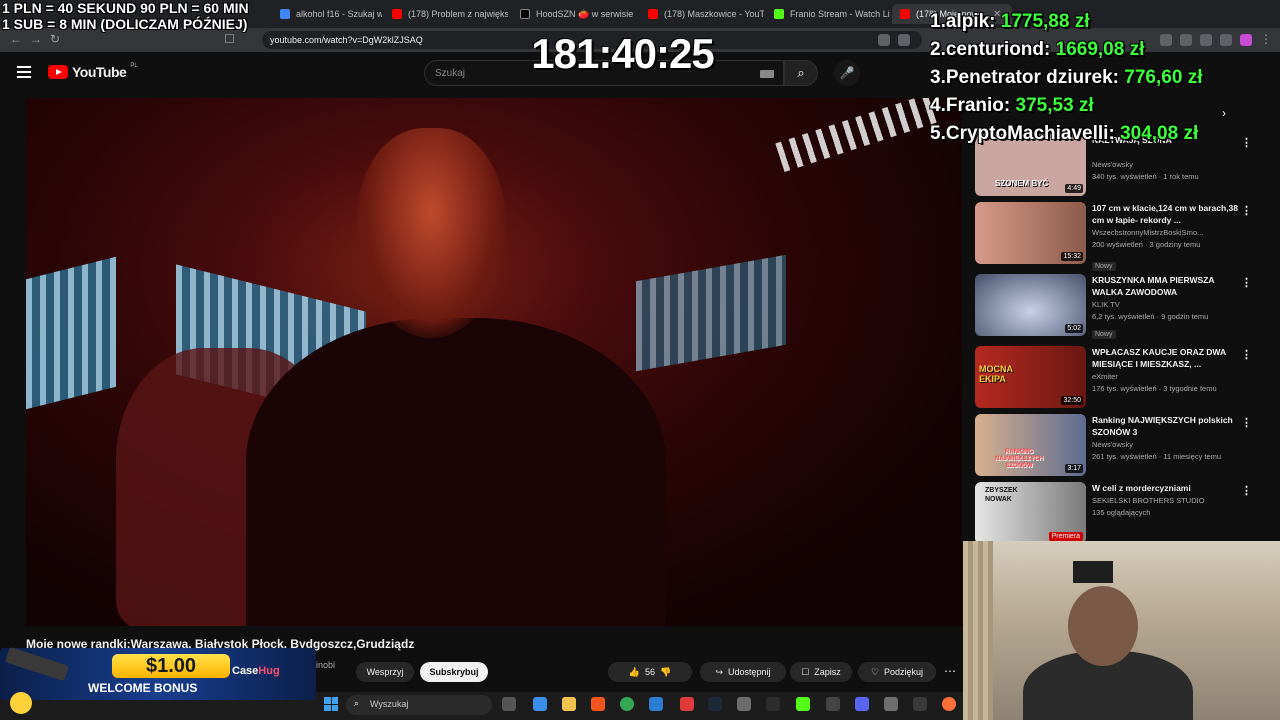 This screenshot has width=1280, height=720. What do you see at coordinates (1169, 376) in the screenshot?
I see `channel-name: eXmiter` at bounding box center [1169, 376].